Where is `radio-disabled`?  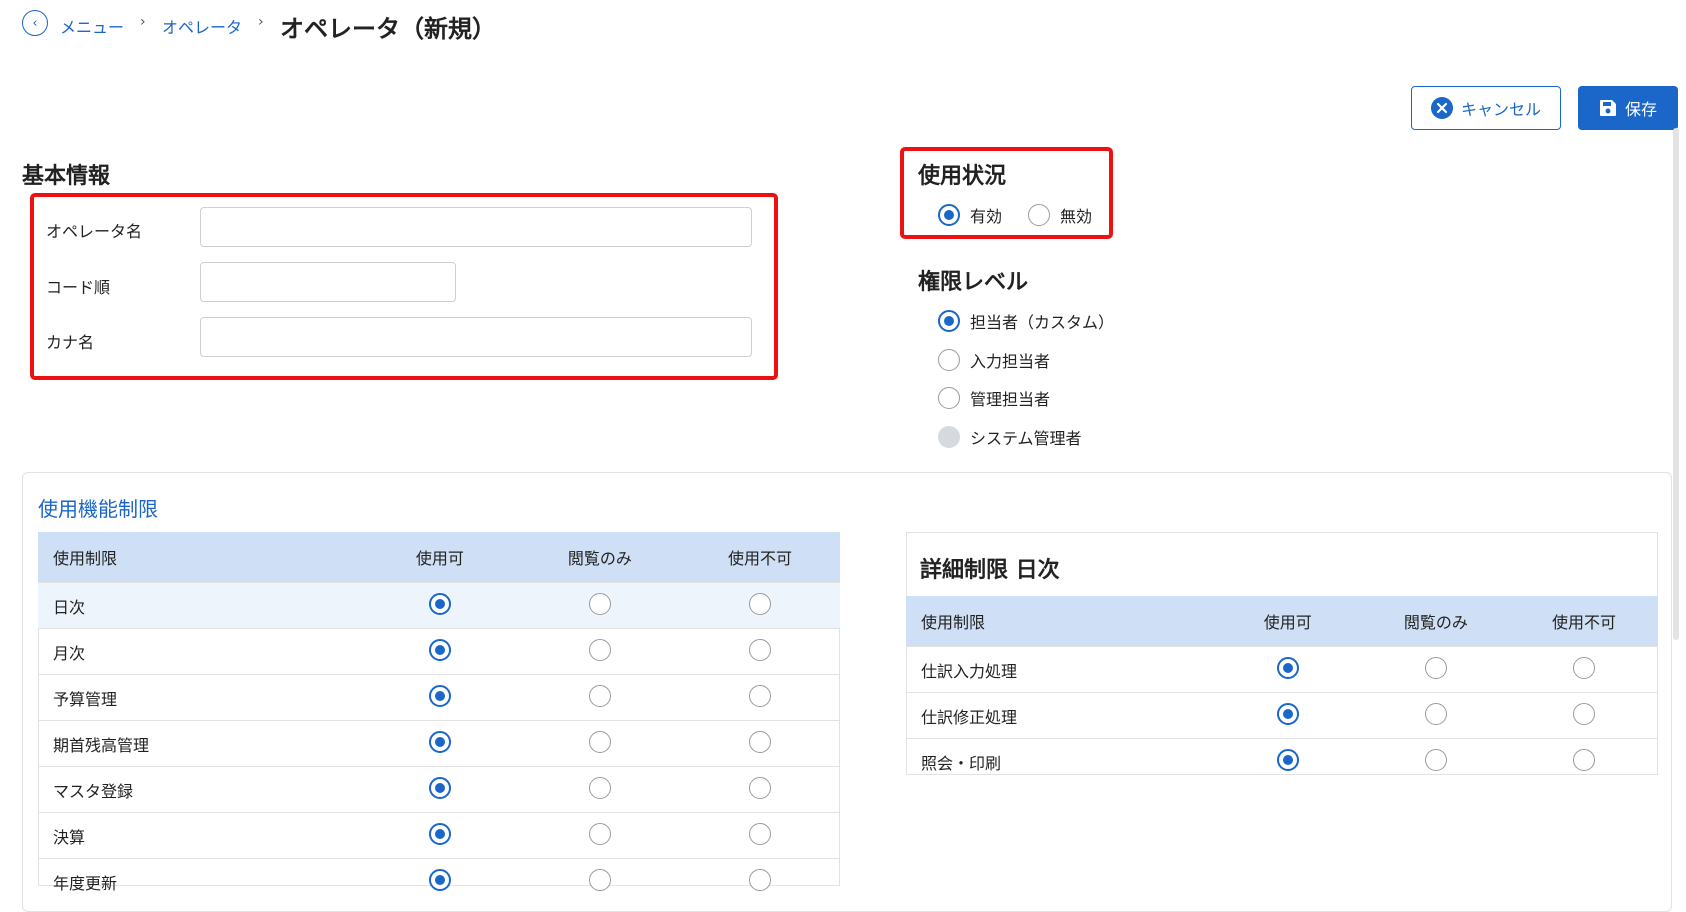
radio-disabled is located at coordinates (1039, 215).